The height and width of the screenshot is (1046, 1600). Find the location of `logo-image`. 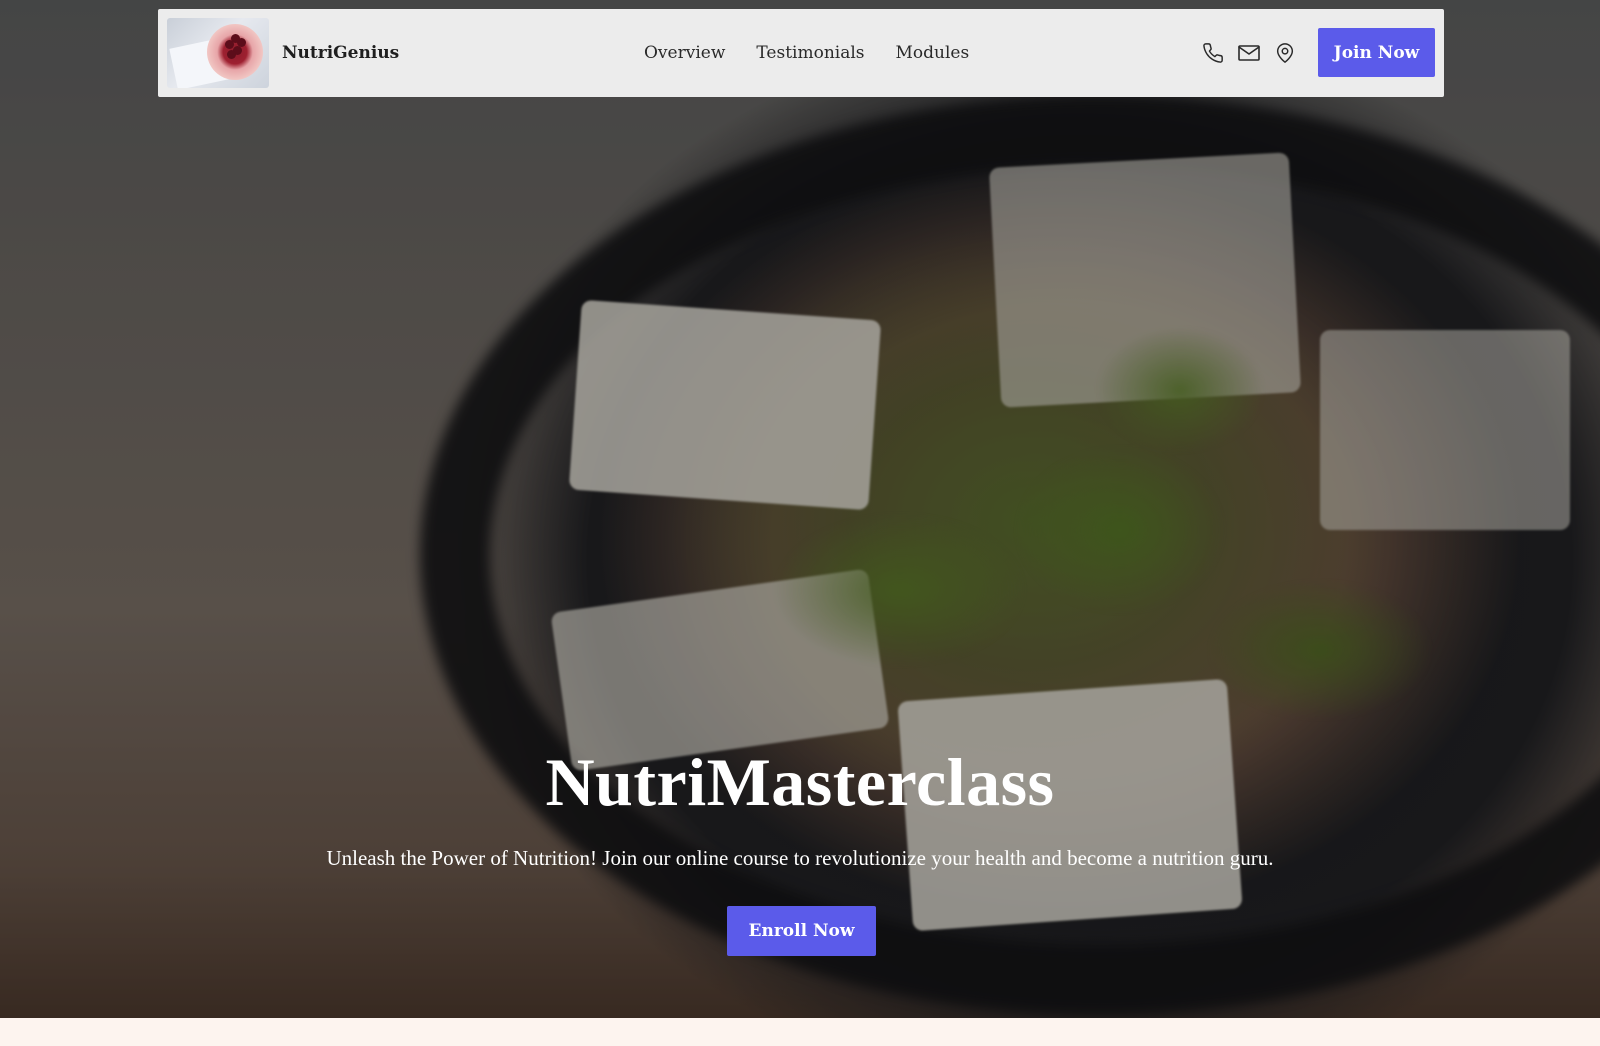

logo-image is located at coordinates (218, 53).